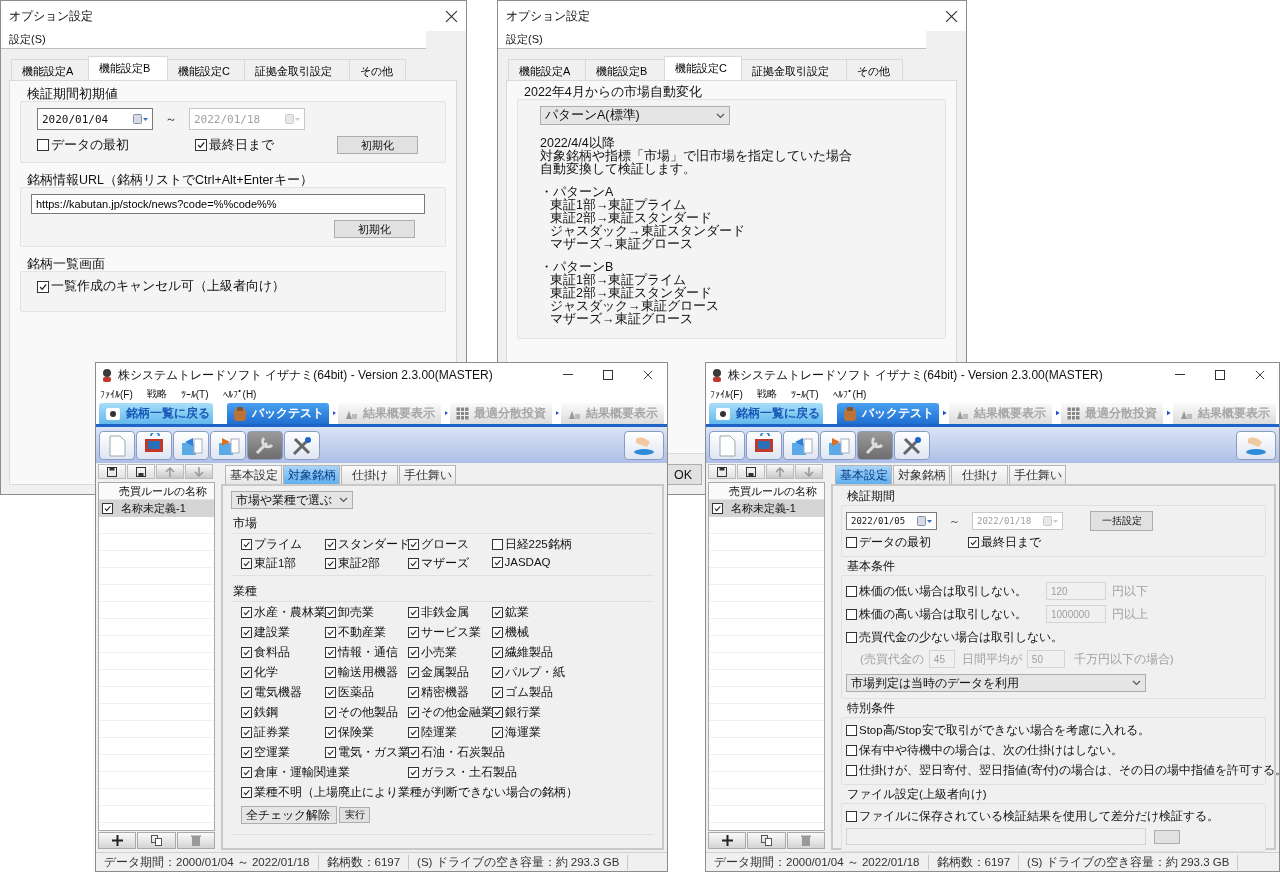  Describe the element at coordinates (766, 840) in the screenshot. I see `copy-button` at that location.